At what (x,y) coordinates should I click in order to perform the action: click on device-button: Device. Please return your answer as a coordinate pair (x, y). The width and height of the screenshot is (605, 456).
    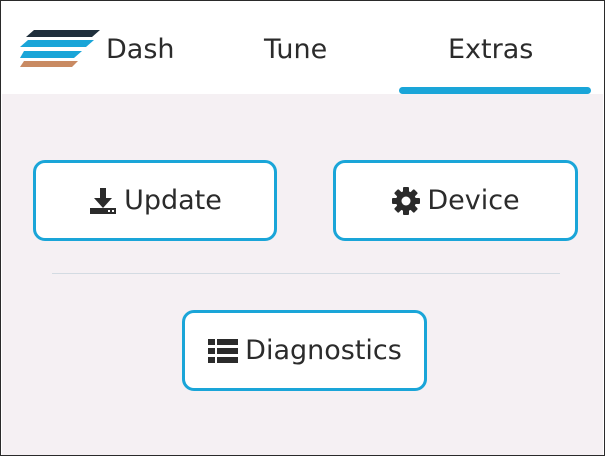
    Looking at the image, I should click on (455, 200).